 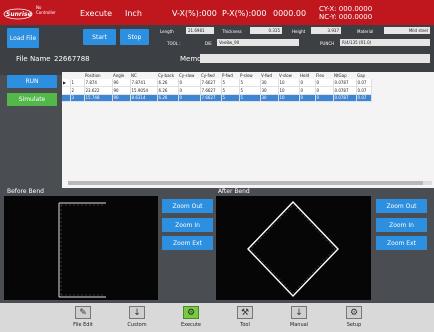 I want to click on nav-label: Setup, so click(x=354, y=325).